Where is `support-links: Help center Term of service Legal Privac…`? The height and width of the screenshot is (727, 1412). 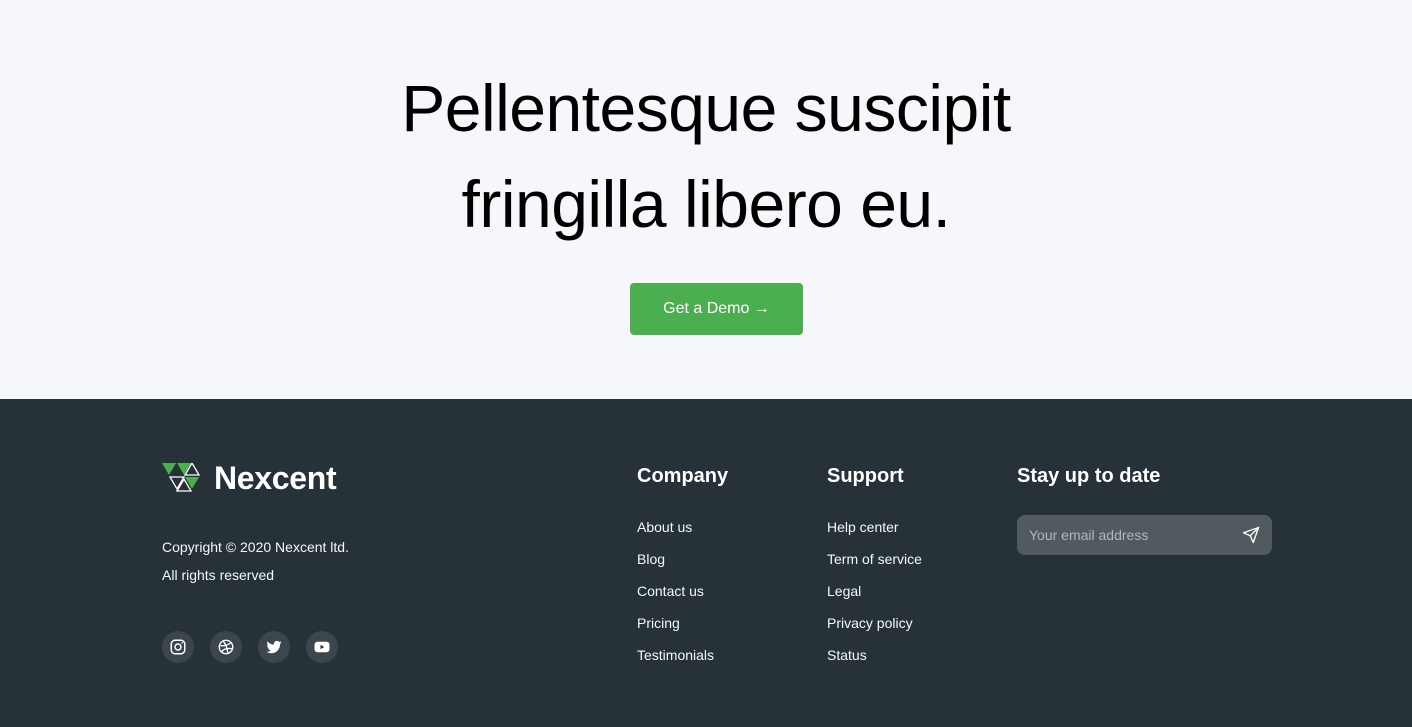
support-links: Help center Term of service Legal Privac… is located at coordinates (874, 591).